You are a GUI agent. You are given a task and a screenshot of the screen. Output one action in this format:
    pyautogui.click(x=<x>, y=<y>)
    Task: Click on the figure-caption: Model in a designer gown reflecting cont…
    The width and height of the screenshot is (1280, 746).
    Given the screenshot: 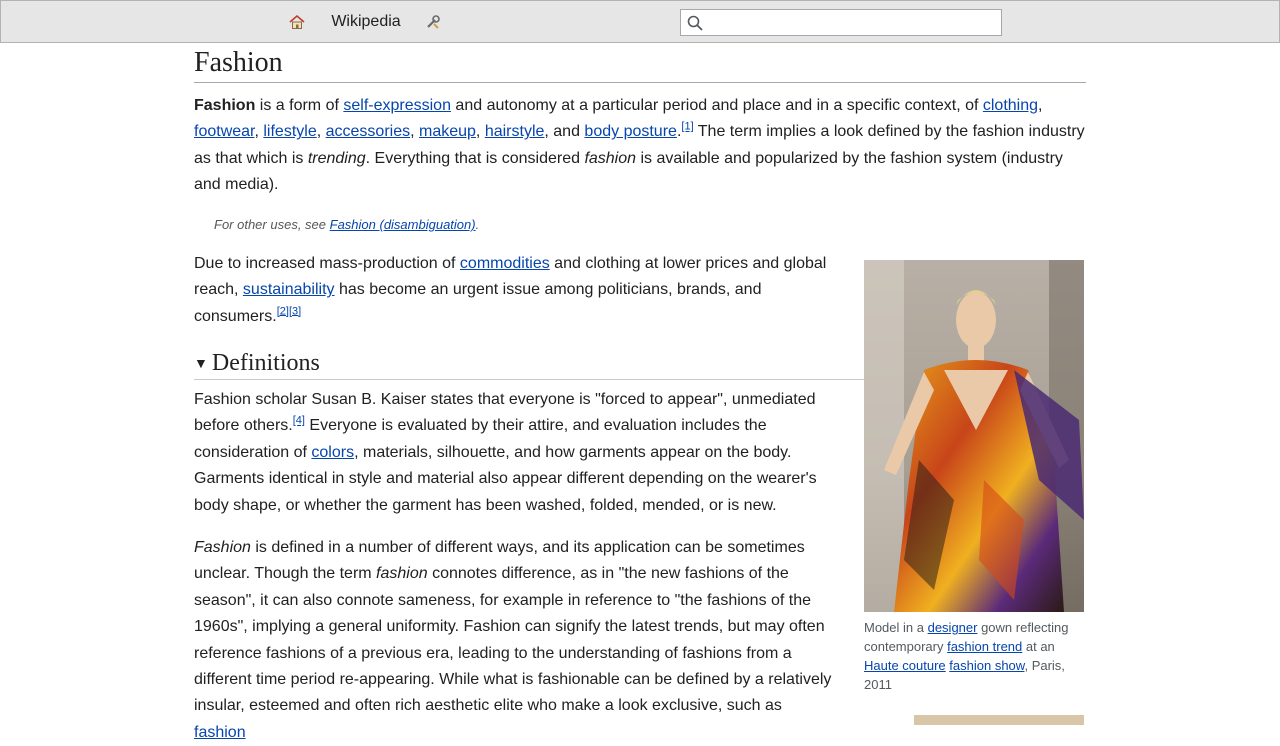 What is the action you would take?
    pyautogui.click(x=974, y=656)
    